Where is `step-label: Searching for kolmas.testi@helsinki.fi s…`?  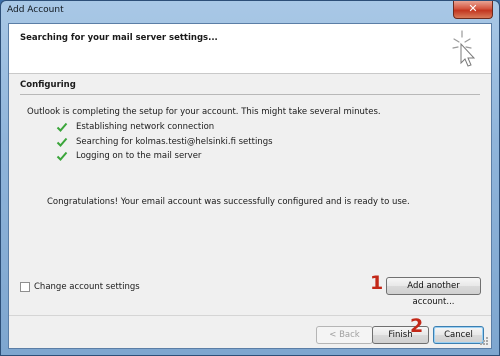
step-label: Searching for kolmas.testi@helsinki.fi s… is located at coordinates (174, 142).